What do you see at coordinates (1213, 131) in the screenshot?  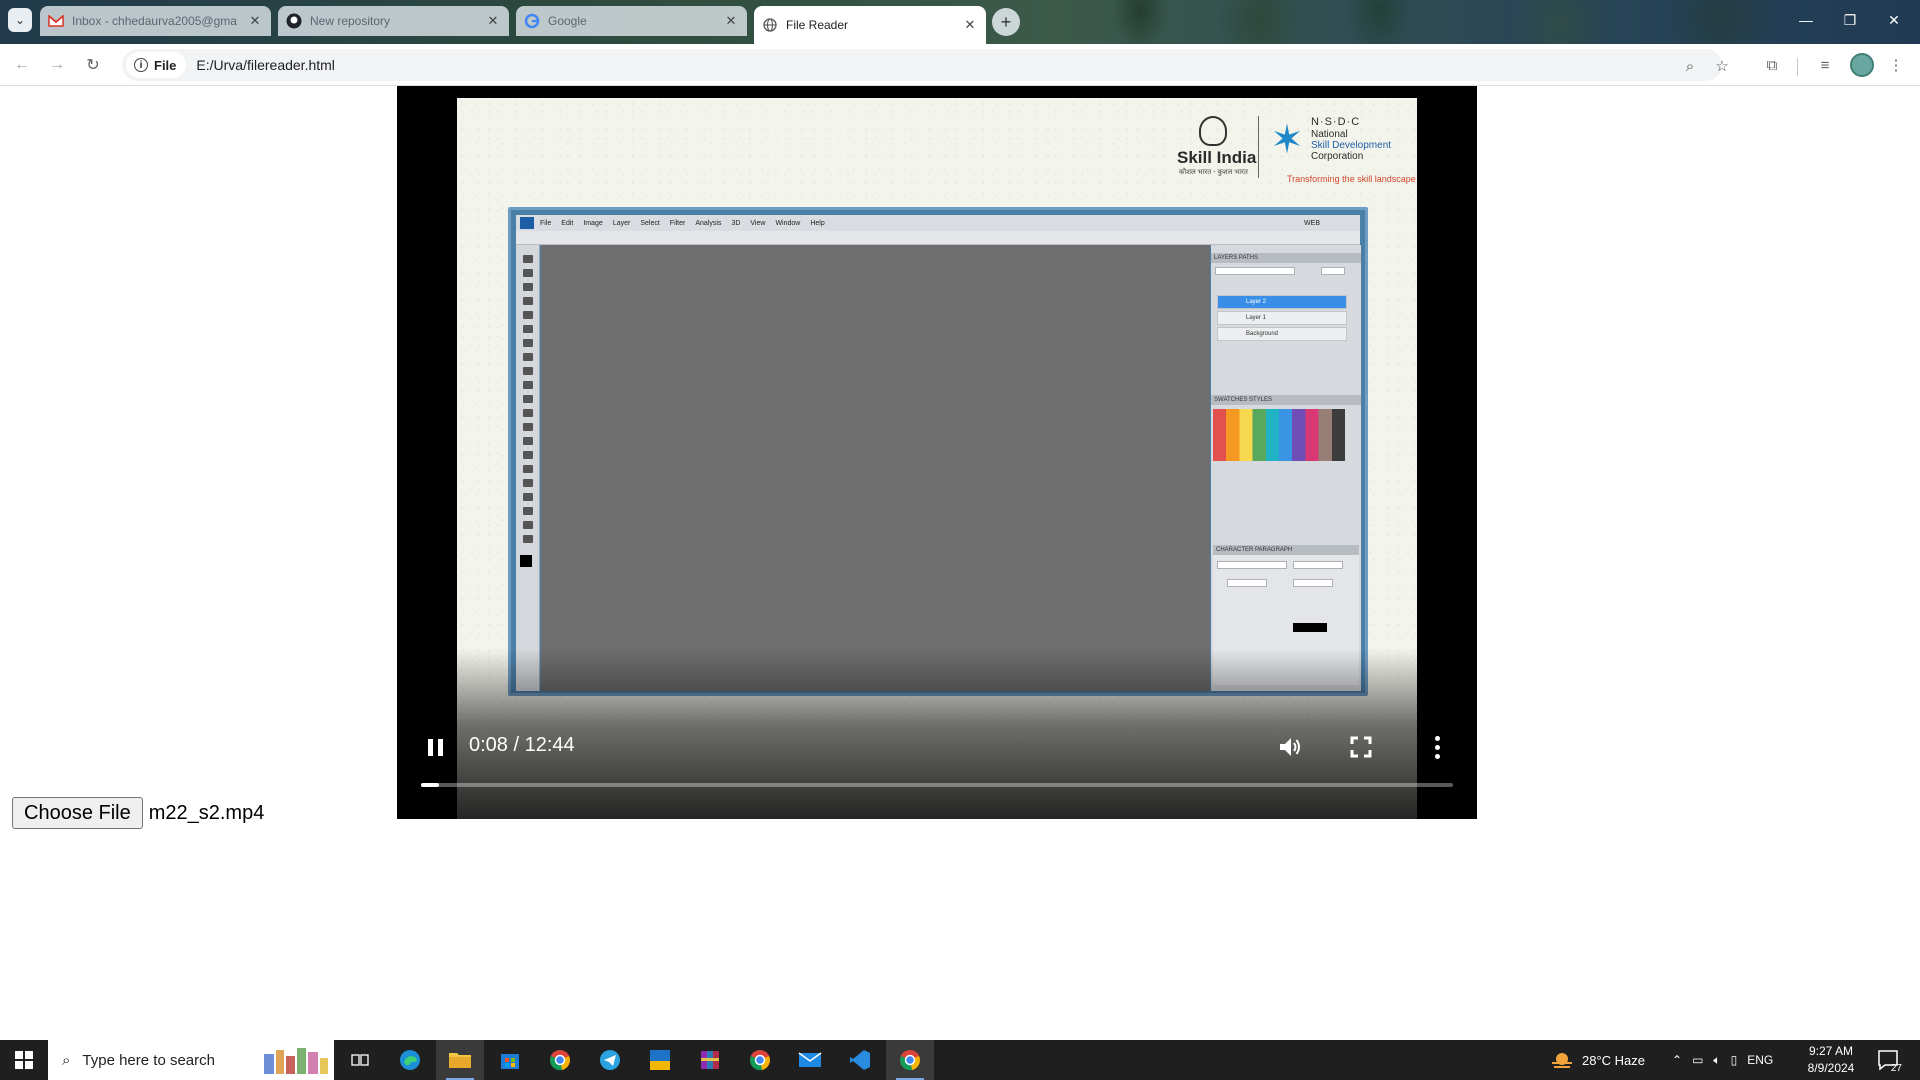 I see `skill-india-emblem-icon` at bounding box center [1213, 131].